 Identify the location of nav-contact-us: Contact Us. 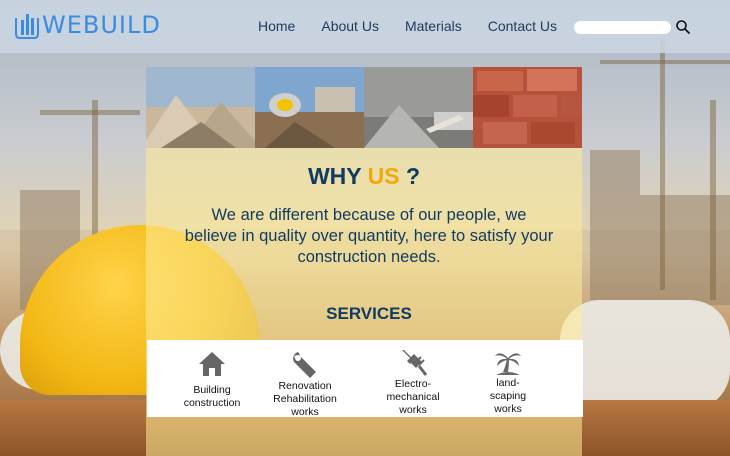
(522, 26).